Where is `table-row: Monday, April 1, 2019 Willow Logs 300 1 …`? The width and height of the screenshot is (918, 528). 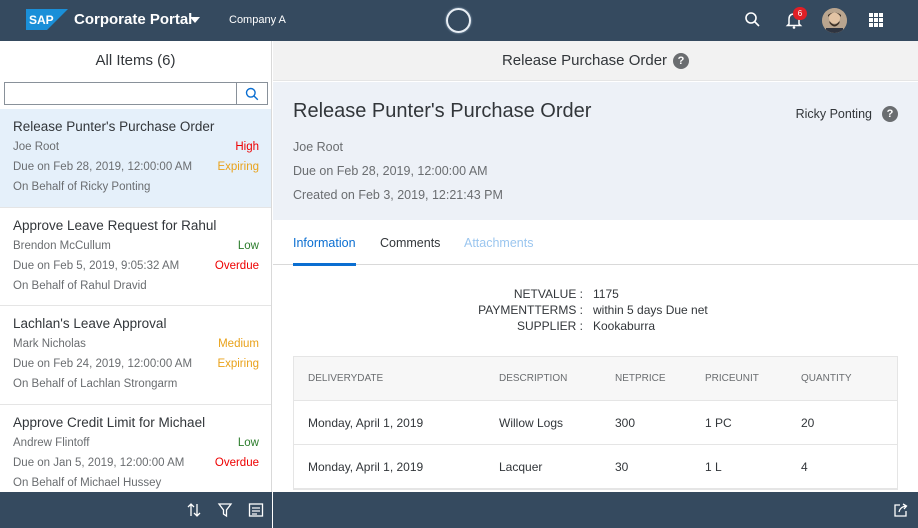 table-row: Monday, April 1, 2019 Willow Logs 300 1 … is located at coordinates (595, 423).